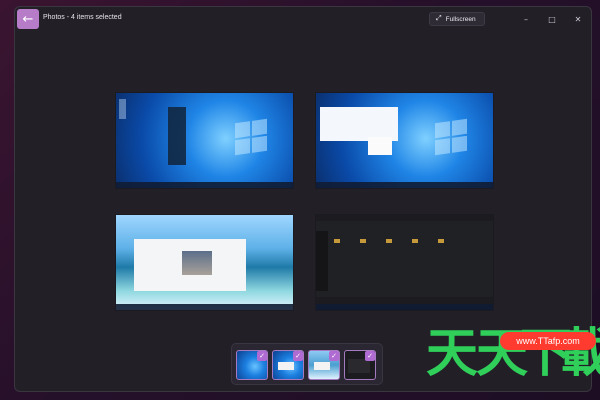  I want to click on close-icon: ✕, so click(578, 19).